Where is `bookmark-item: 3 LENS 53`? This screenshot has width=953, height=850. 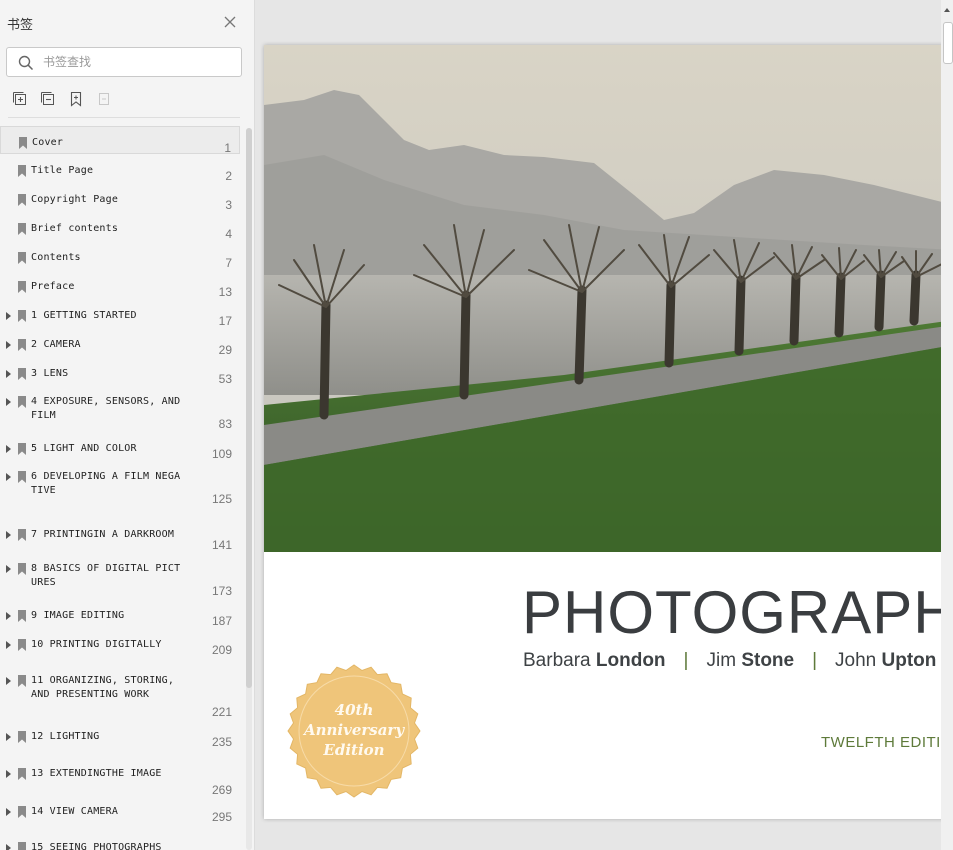
bookmark-item: 3 LENS 53 is located at coordinates (120, 372).